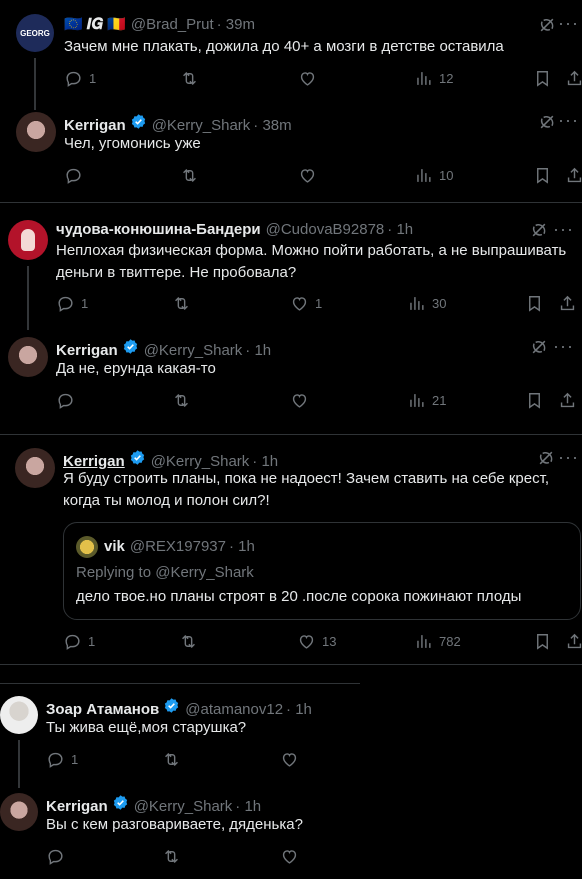  I want to click on like-button: 1, so click(306, 303).